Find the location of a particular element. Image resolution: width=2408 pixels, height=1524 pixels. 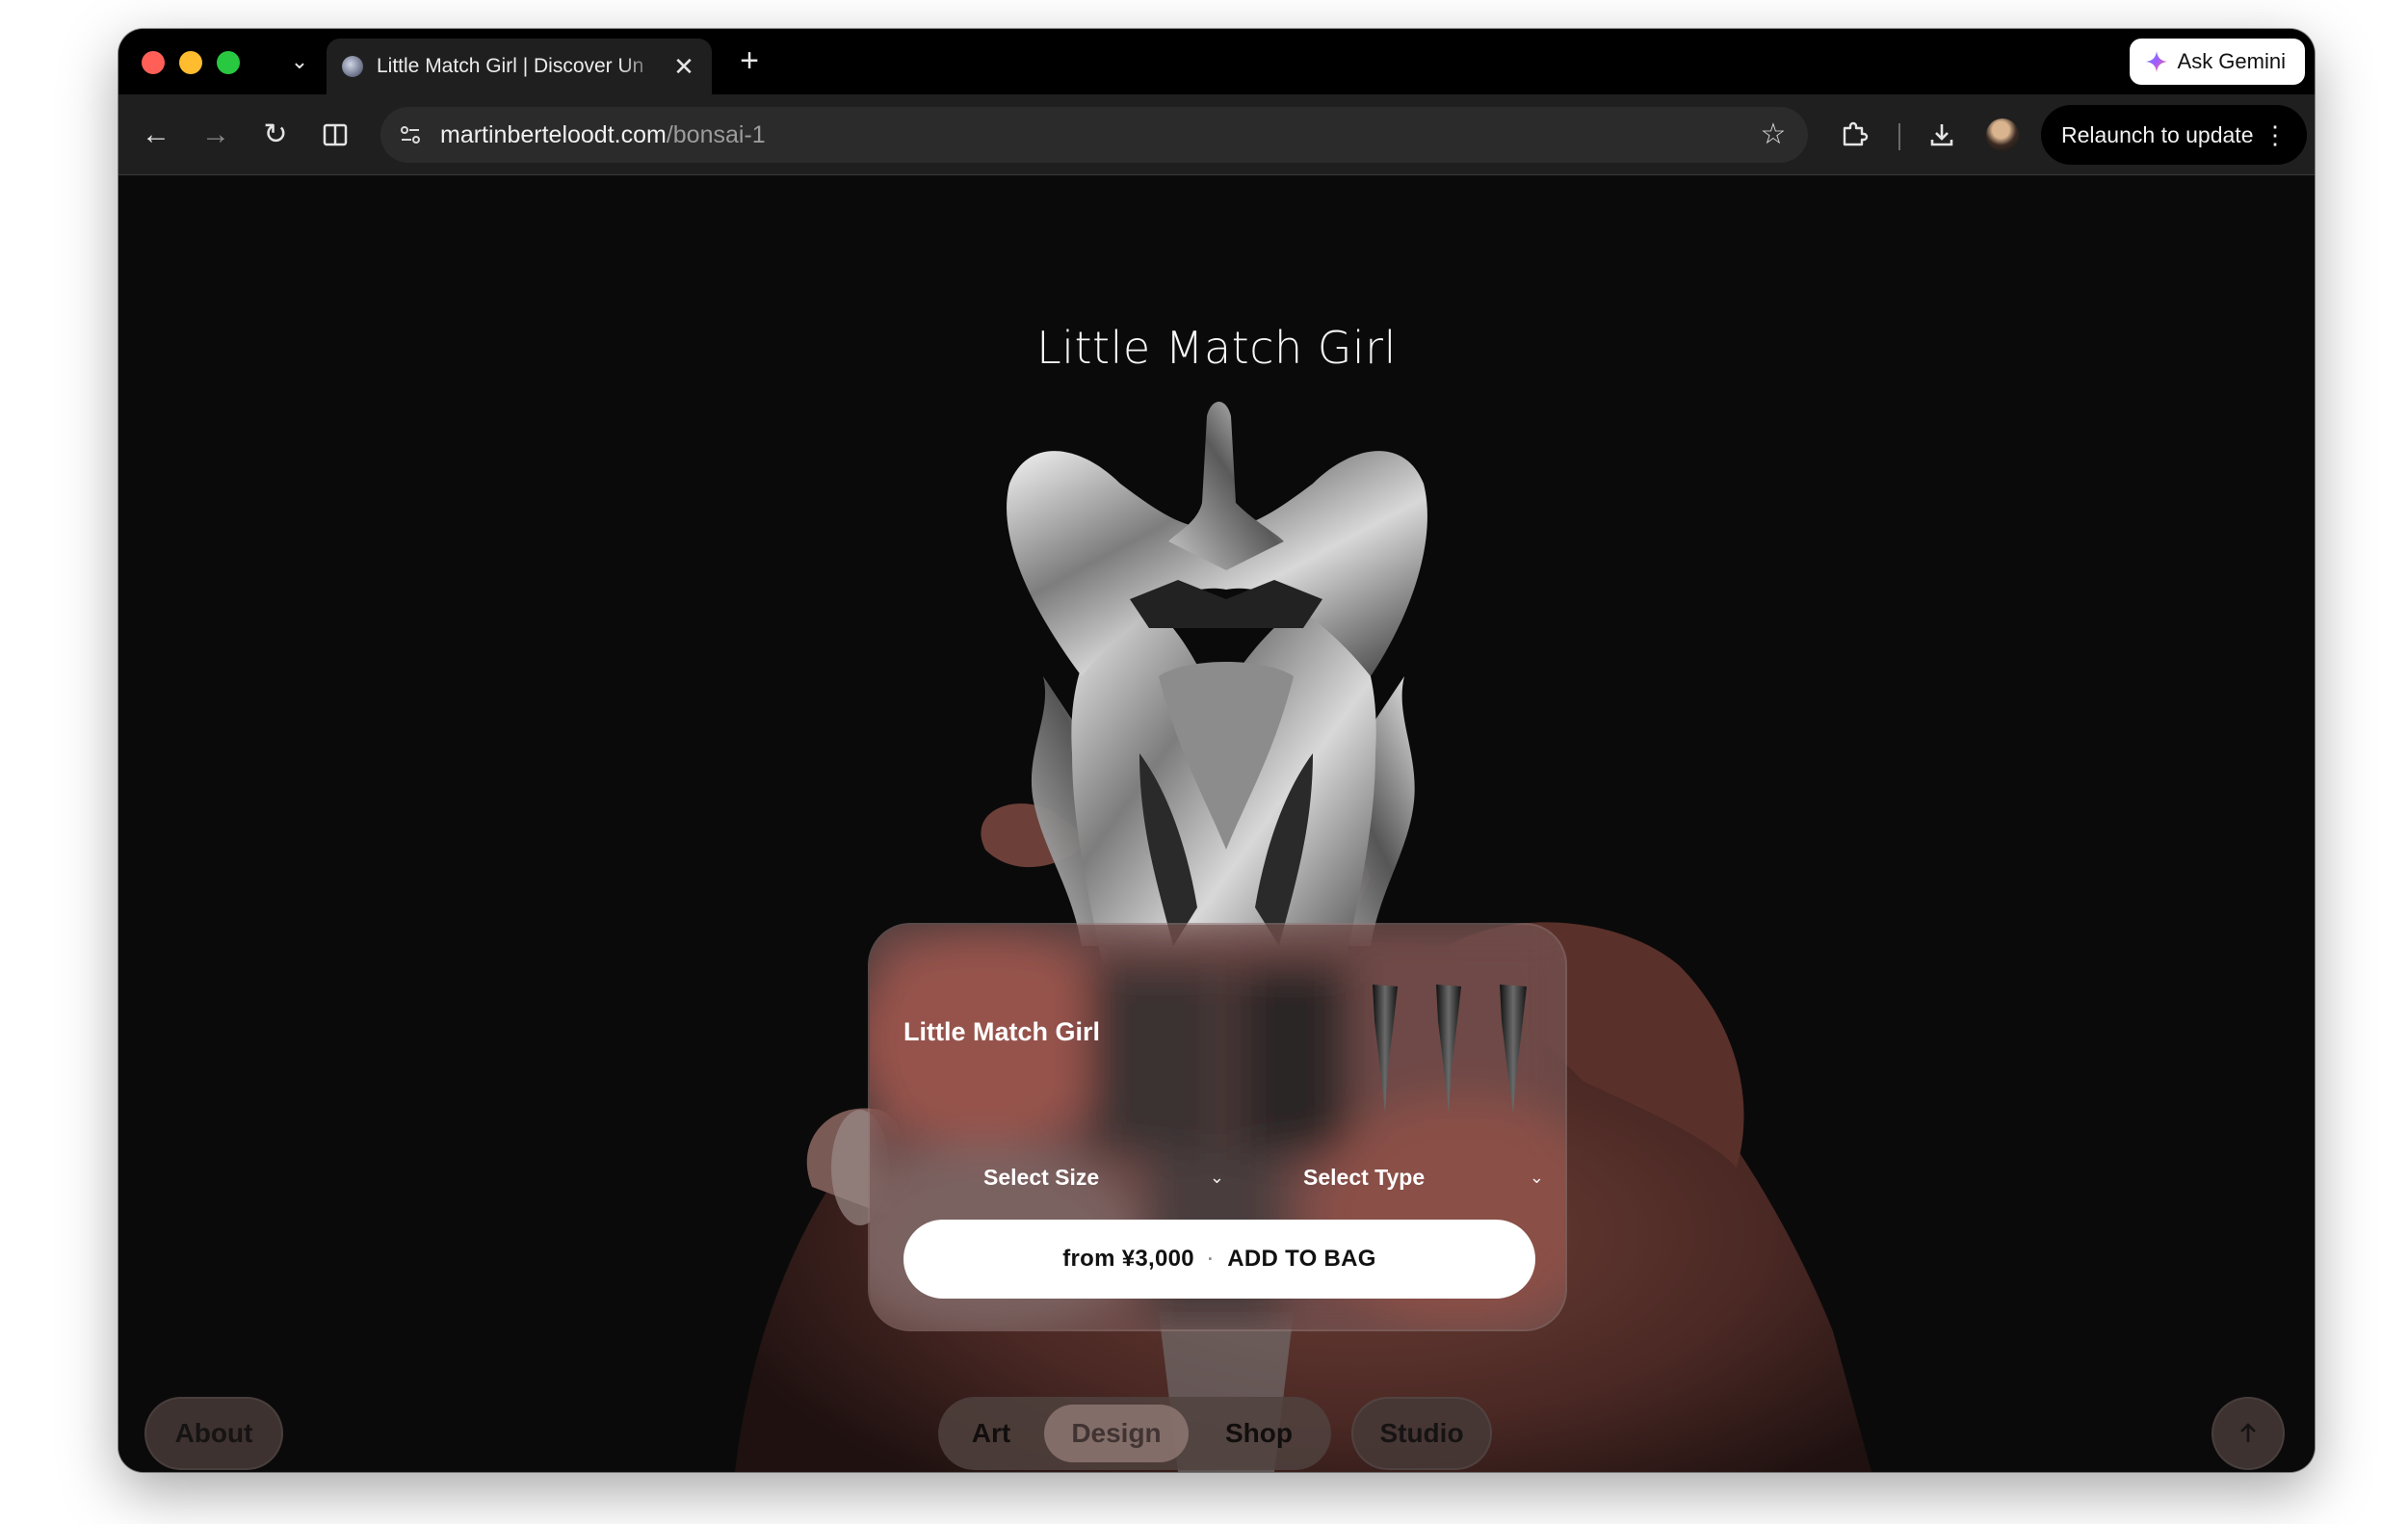

relaunch-button: Relaunch to update ⋮ is located at coordinates (2174, 135).